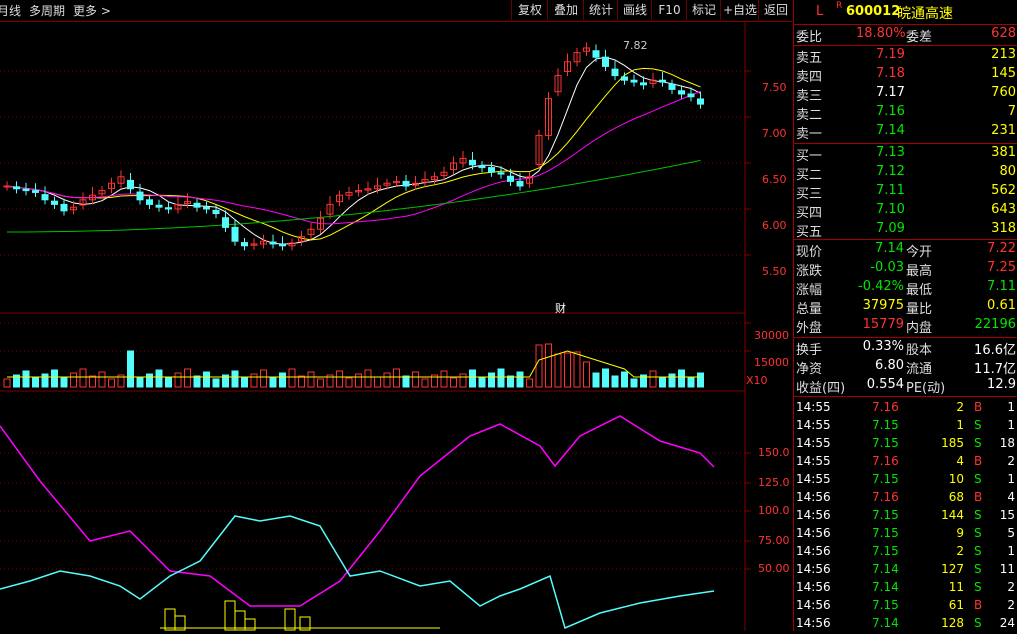 The height and width of the screenshot is (634, 1017). What do you see at coordinates (889, 248) in the screenshot?
I see `stat-value: 7.14` at bounding box center [889, 248].